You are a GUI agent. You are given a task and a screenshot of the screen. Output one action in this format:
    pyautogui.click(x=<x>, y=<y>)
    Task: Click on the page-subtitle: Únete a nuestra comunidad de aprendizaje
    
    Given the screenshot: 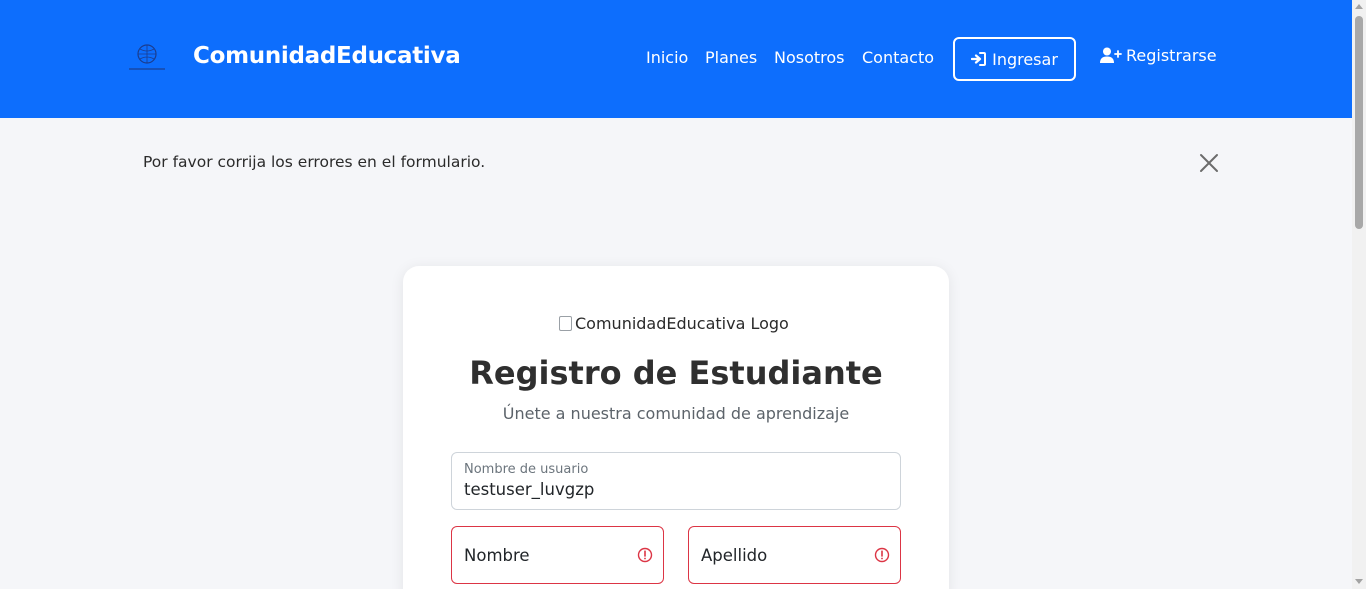 What is the action you would take?
    pyautogui.click(x=676, y=413)
    